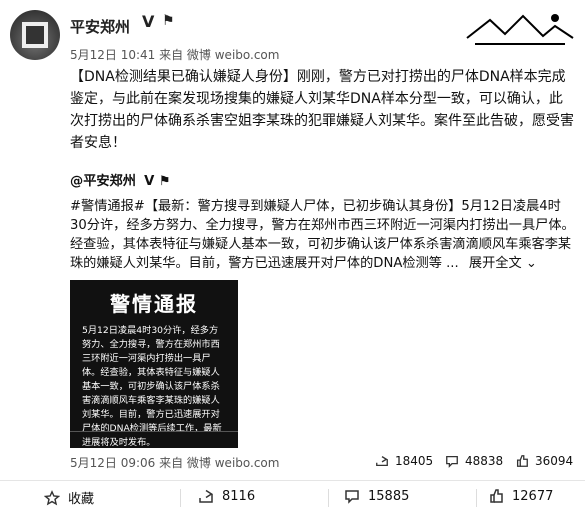 Image resolution: width=585 pixels, height=515 pixels. I want to click on like-button: 12677, so click(520, 496).